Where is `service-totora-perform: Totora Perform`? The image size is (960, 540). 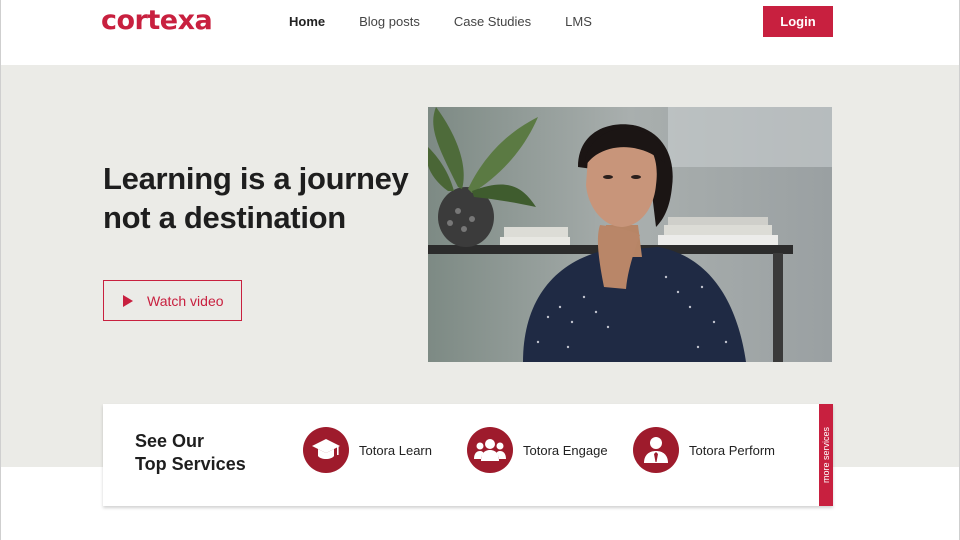
service-totora-perform: Totora Perform is located at coordinates (704, 450).